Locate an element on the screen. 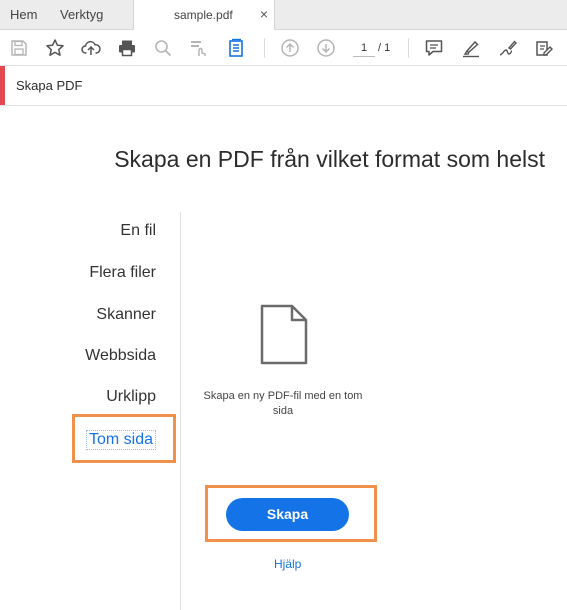 The width and height of the screenshot is (567, 610). nav-item-flera-filer: Flera filer is located at coordinates (122, 273).